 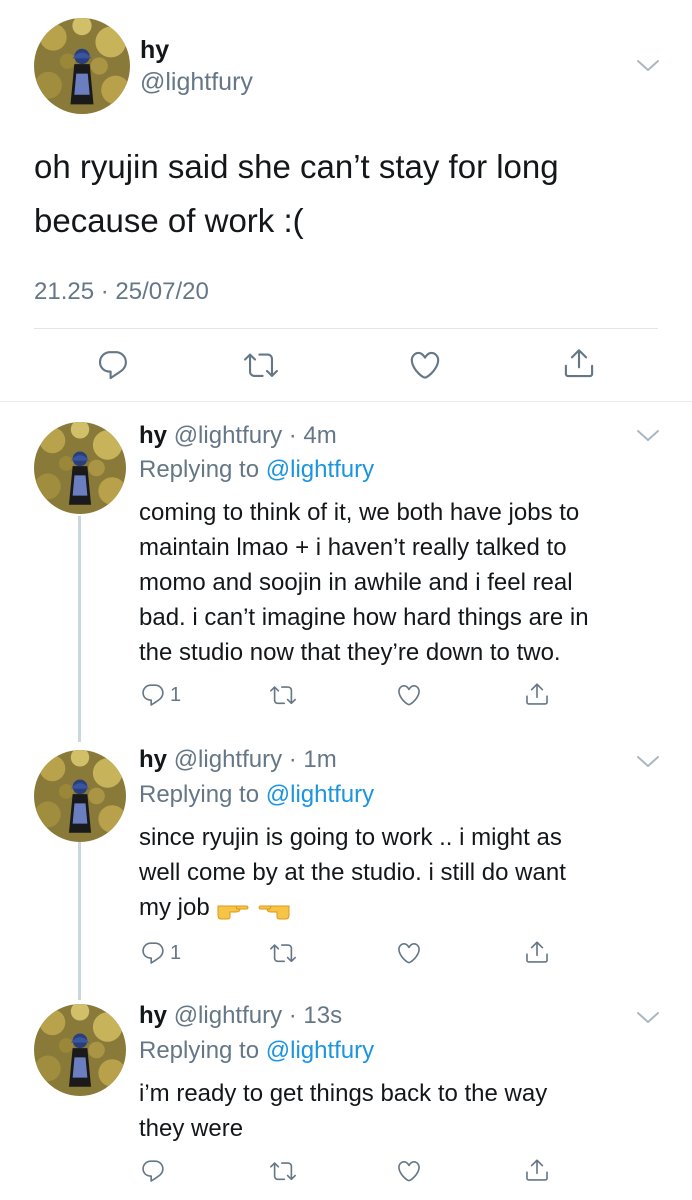 I want to click on tweet-header: hy @lightfury · 4m, so click(x=238, y=436).